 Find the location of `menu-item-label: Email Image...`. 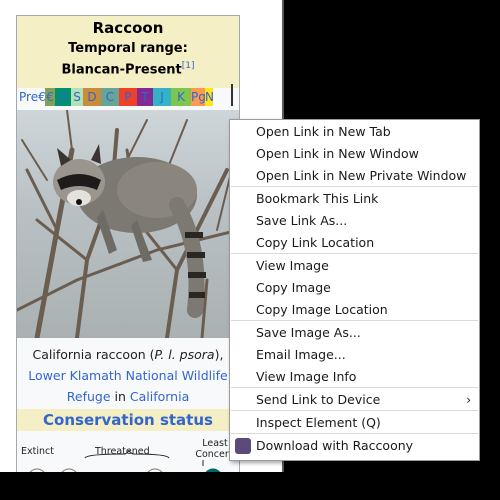

menu-item-label: Email Image... is located at coordinates (301, 354).